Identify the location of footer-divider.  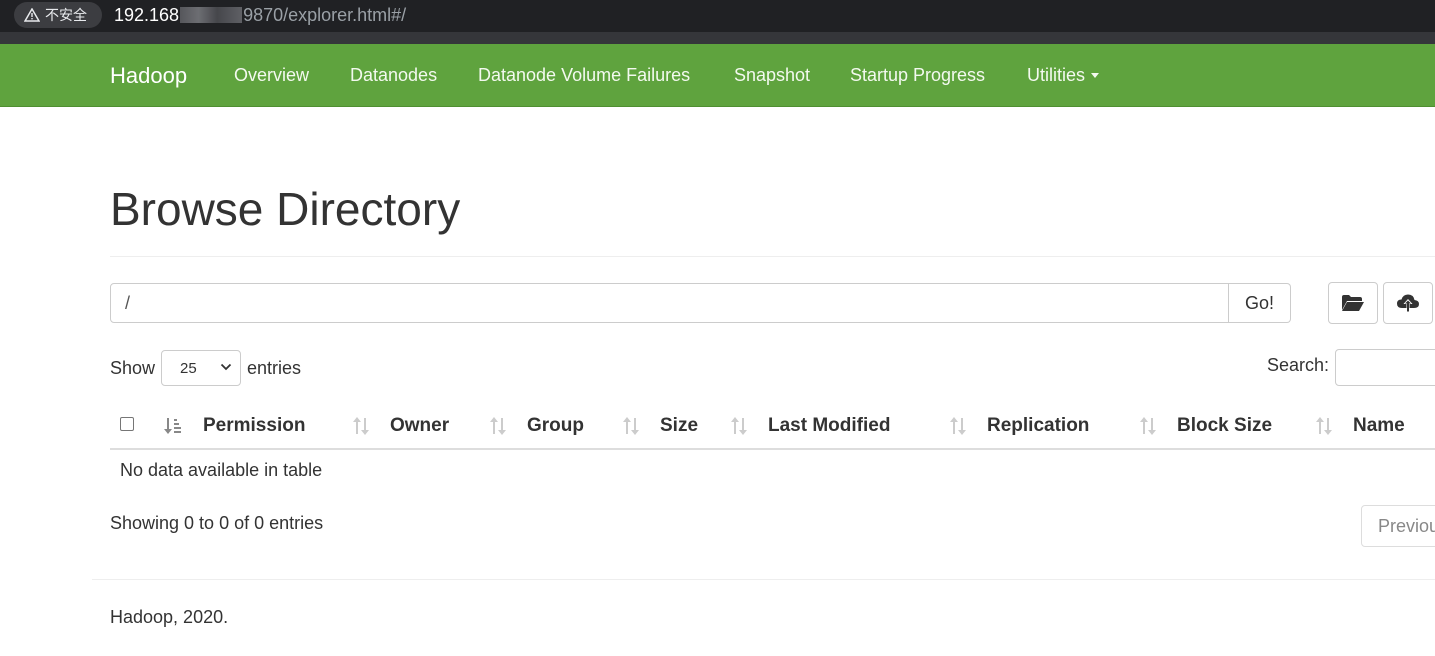
(763, 579).